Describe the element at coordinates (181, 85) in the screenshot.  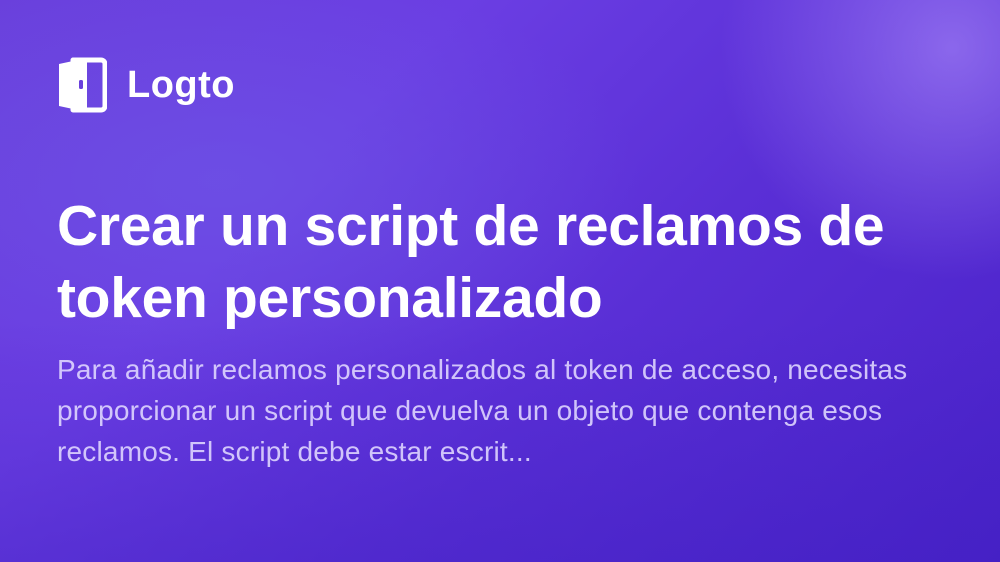
I see `brand-name: Logto` at that location.